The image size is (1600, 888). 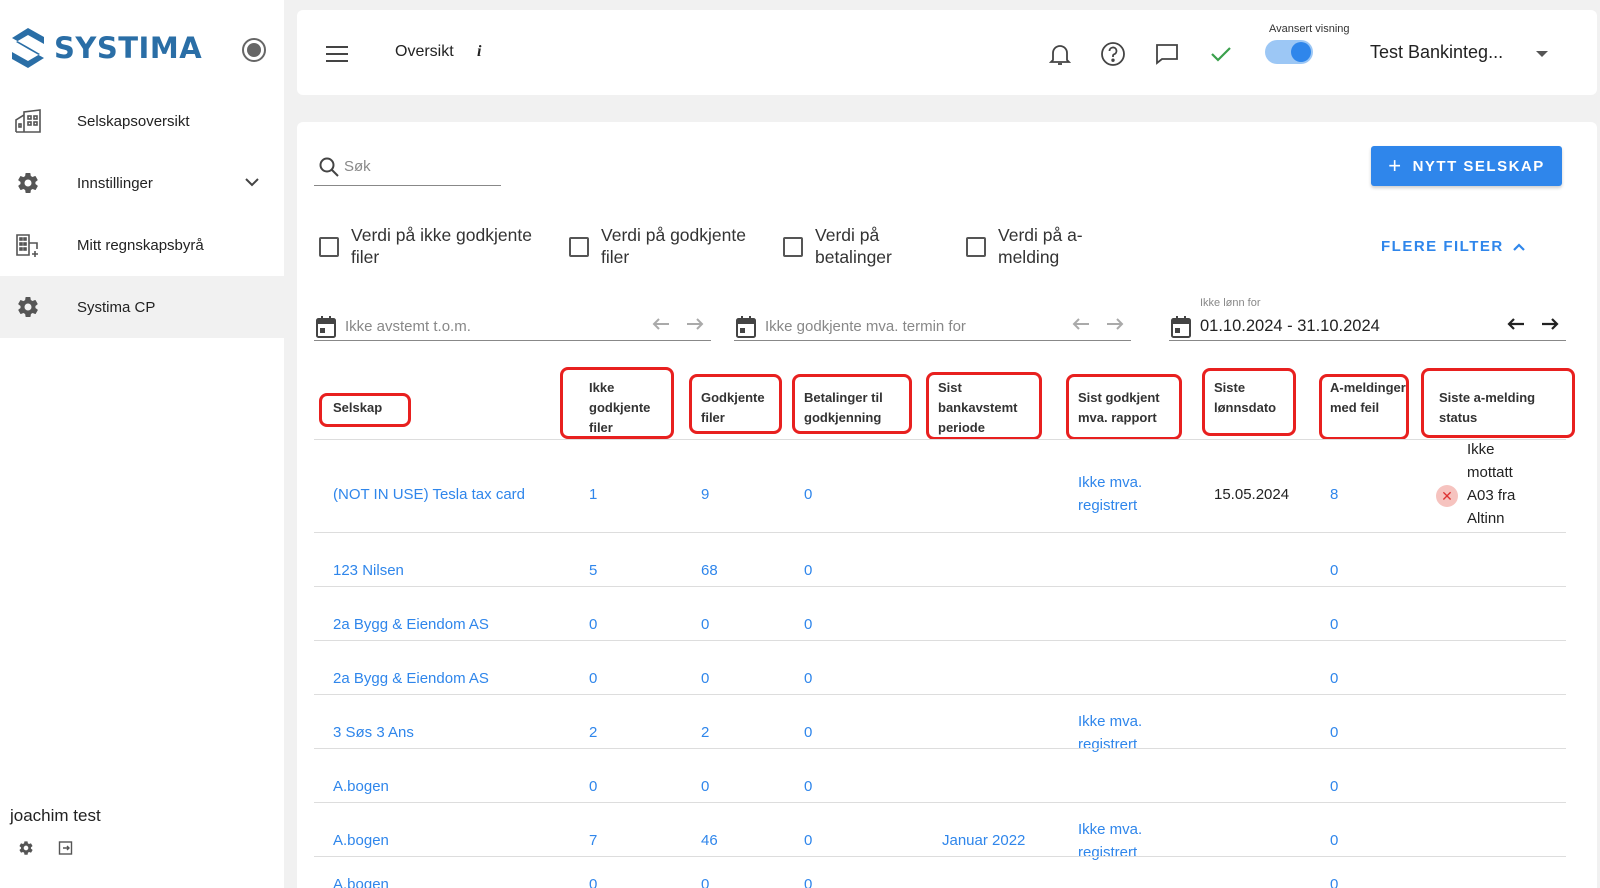 What do you see at coordinates (1221, 54) in the screenshot?
I see `check-icon` at bounding box center [1221, 54].